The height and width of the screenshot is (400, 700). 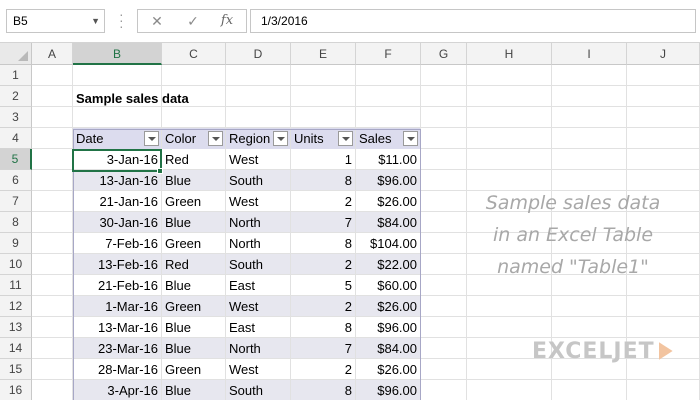 What do you see at coordinates (16, 327) in the screenshot?
I see `row-header-13: 13` at bounding box center [16, 327].